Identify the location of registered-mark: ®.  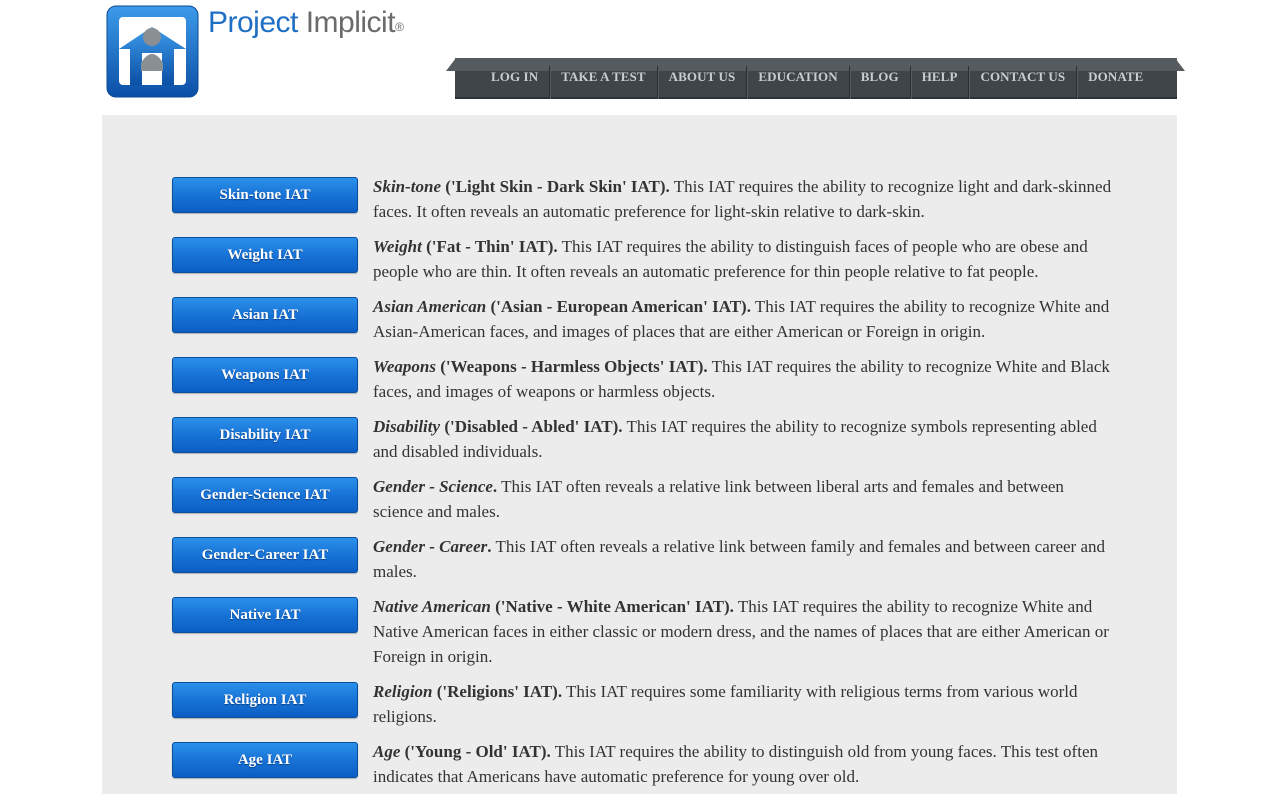
(399, 27).